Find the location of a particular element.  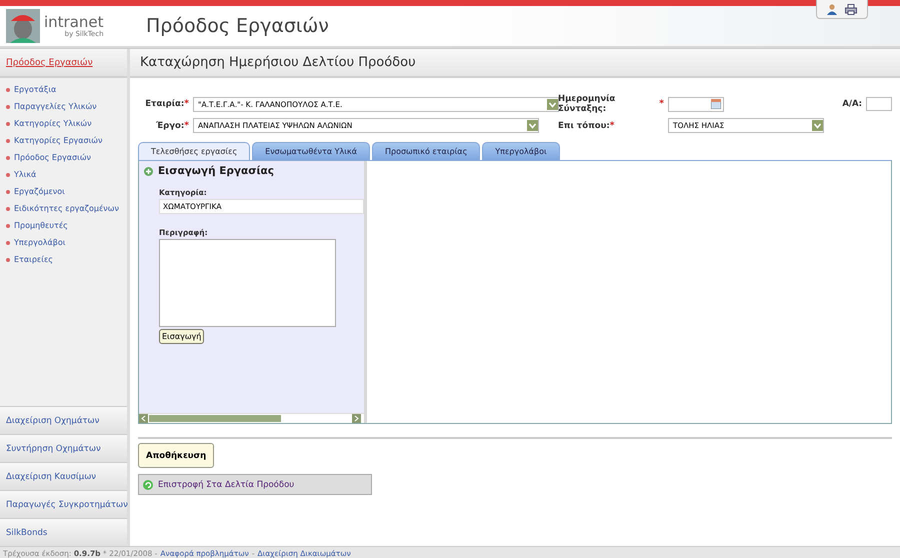

page-header-title: Πρόοδος Εργασιών is located at coordinates (237, 26).